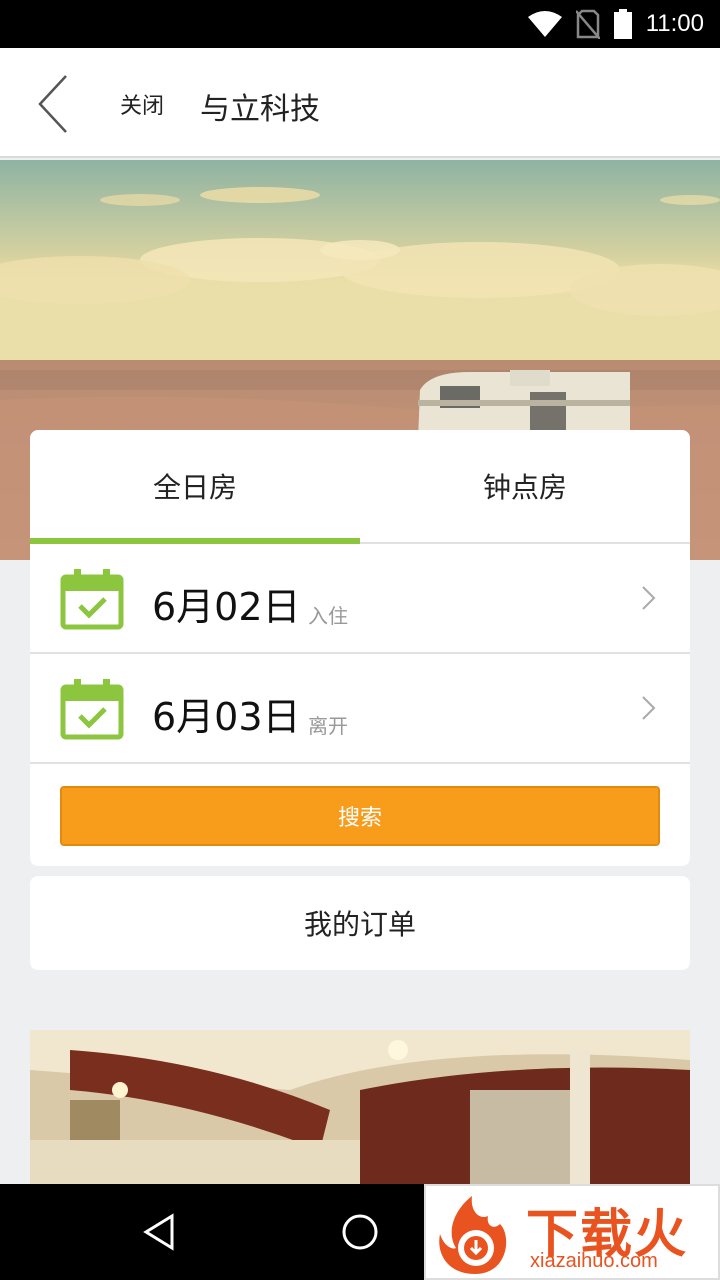  What do you see at coordinates (594, 1261) in the screenshot?
I see `watermark-url: xiazaihuo.com` at bounding box center [594, 1261].